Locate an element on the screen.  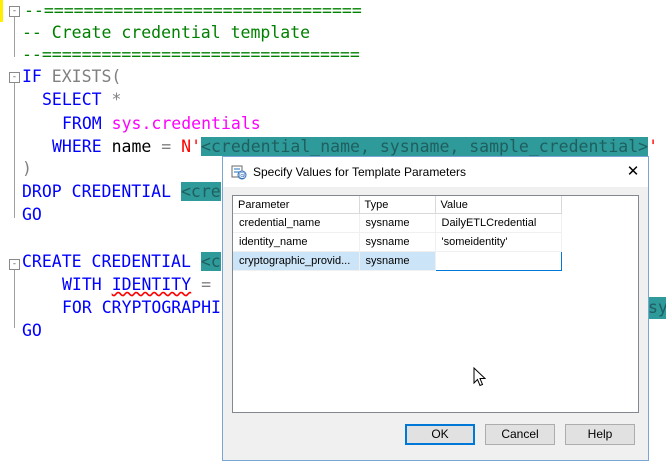
parameter-name-cell: identity_name is located at coordinates (296, 242).